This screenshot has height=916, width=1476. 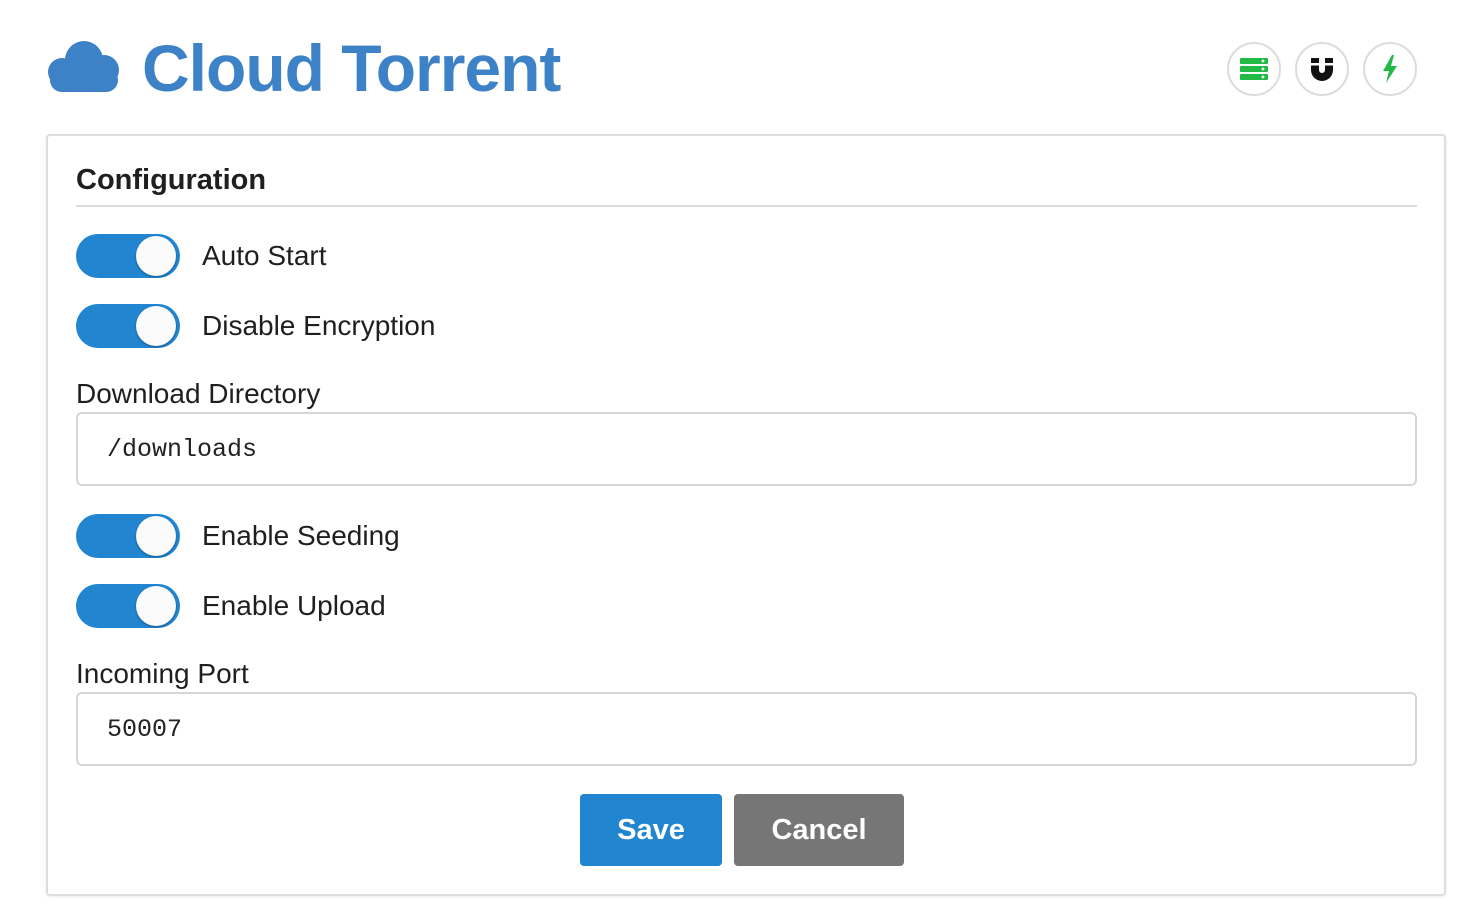 What do you see at coordinates (198, 393) in the screenshot?
I see `download-directory-label: Download Directory` at bounding box center [198, 393].